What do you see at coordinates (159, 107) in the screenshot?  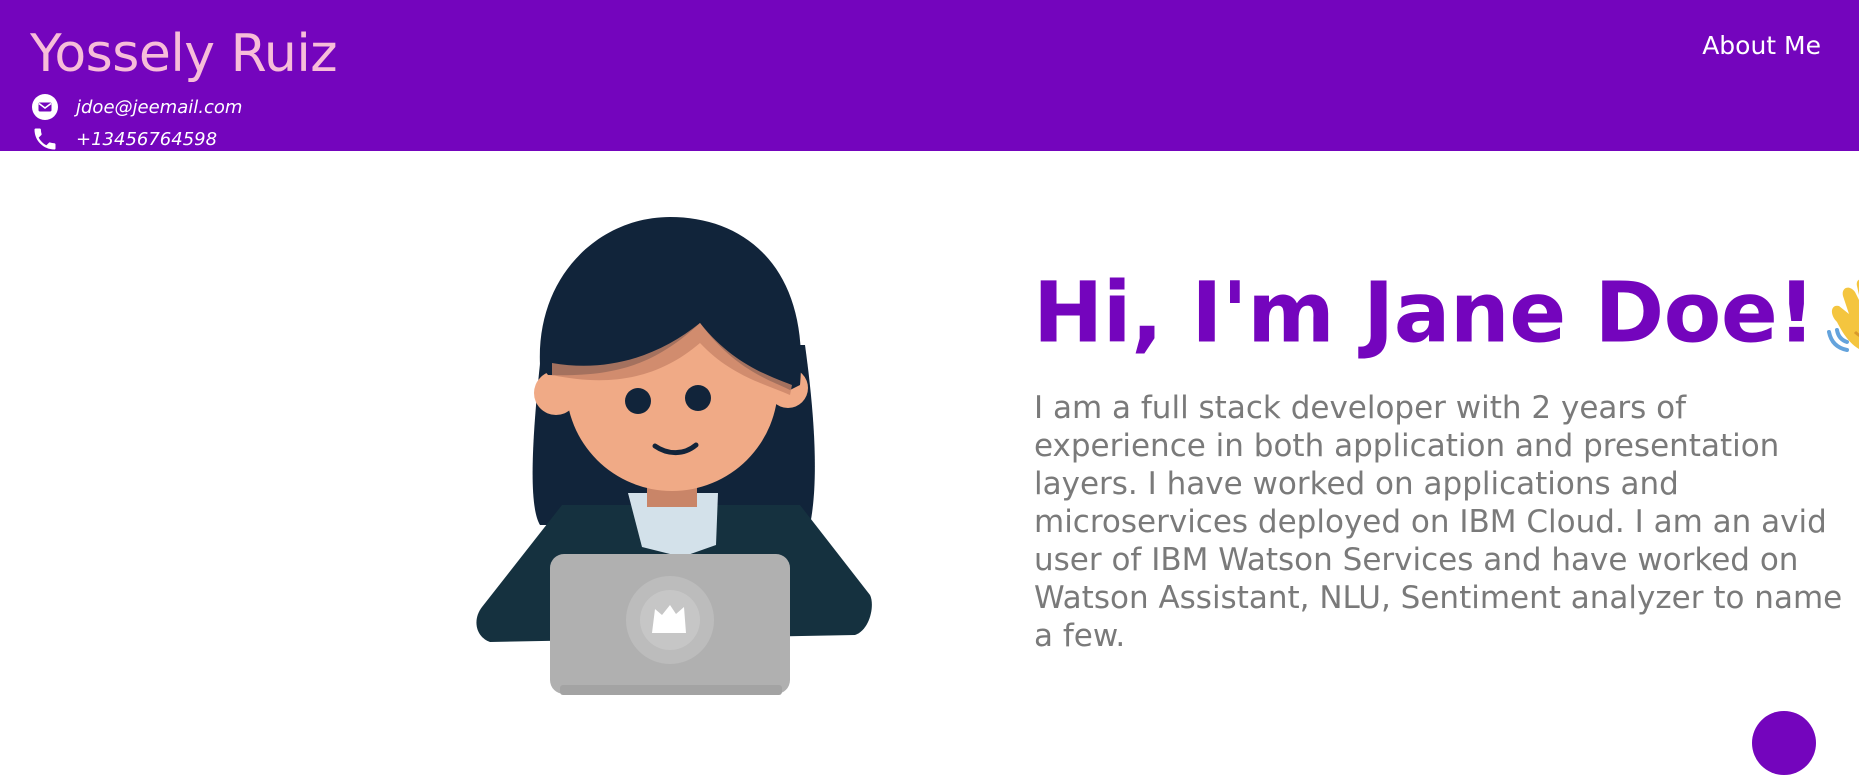 I see `contact-email-text: jdoe@jeemail.com` at bounding box center [159, 107].